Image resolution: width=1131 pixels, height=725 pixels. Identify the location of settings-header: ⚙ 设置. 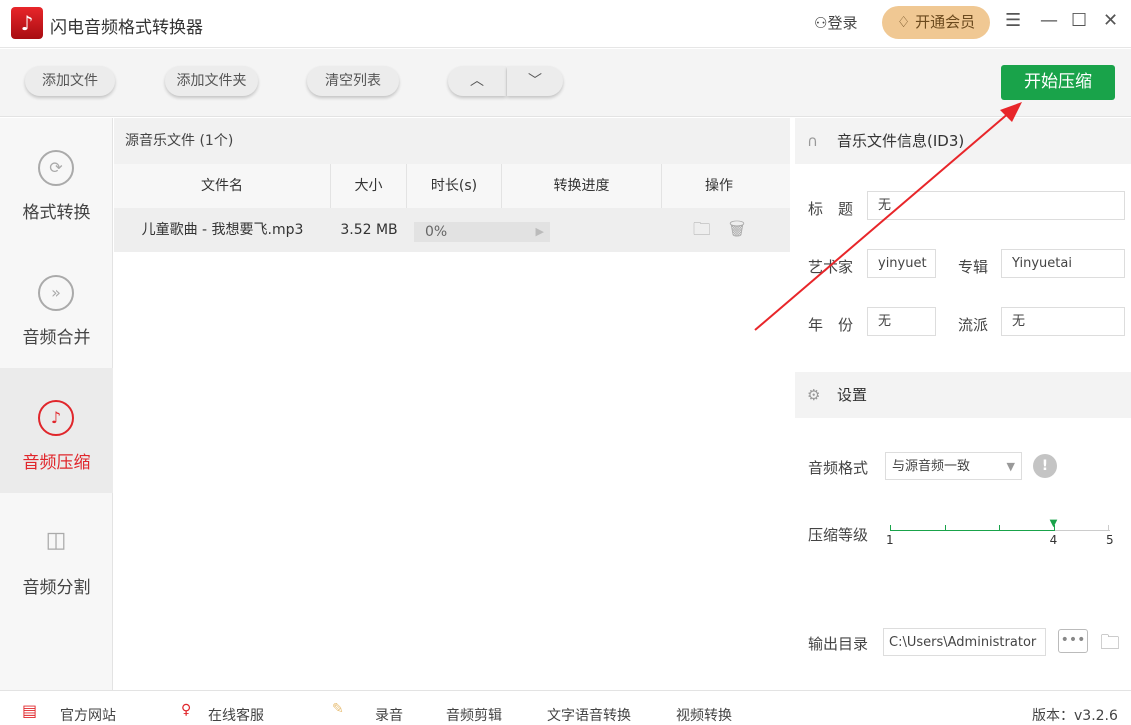
(963, 395).